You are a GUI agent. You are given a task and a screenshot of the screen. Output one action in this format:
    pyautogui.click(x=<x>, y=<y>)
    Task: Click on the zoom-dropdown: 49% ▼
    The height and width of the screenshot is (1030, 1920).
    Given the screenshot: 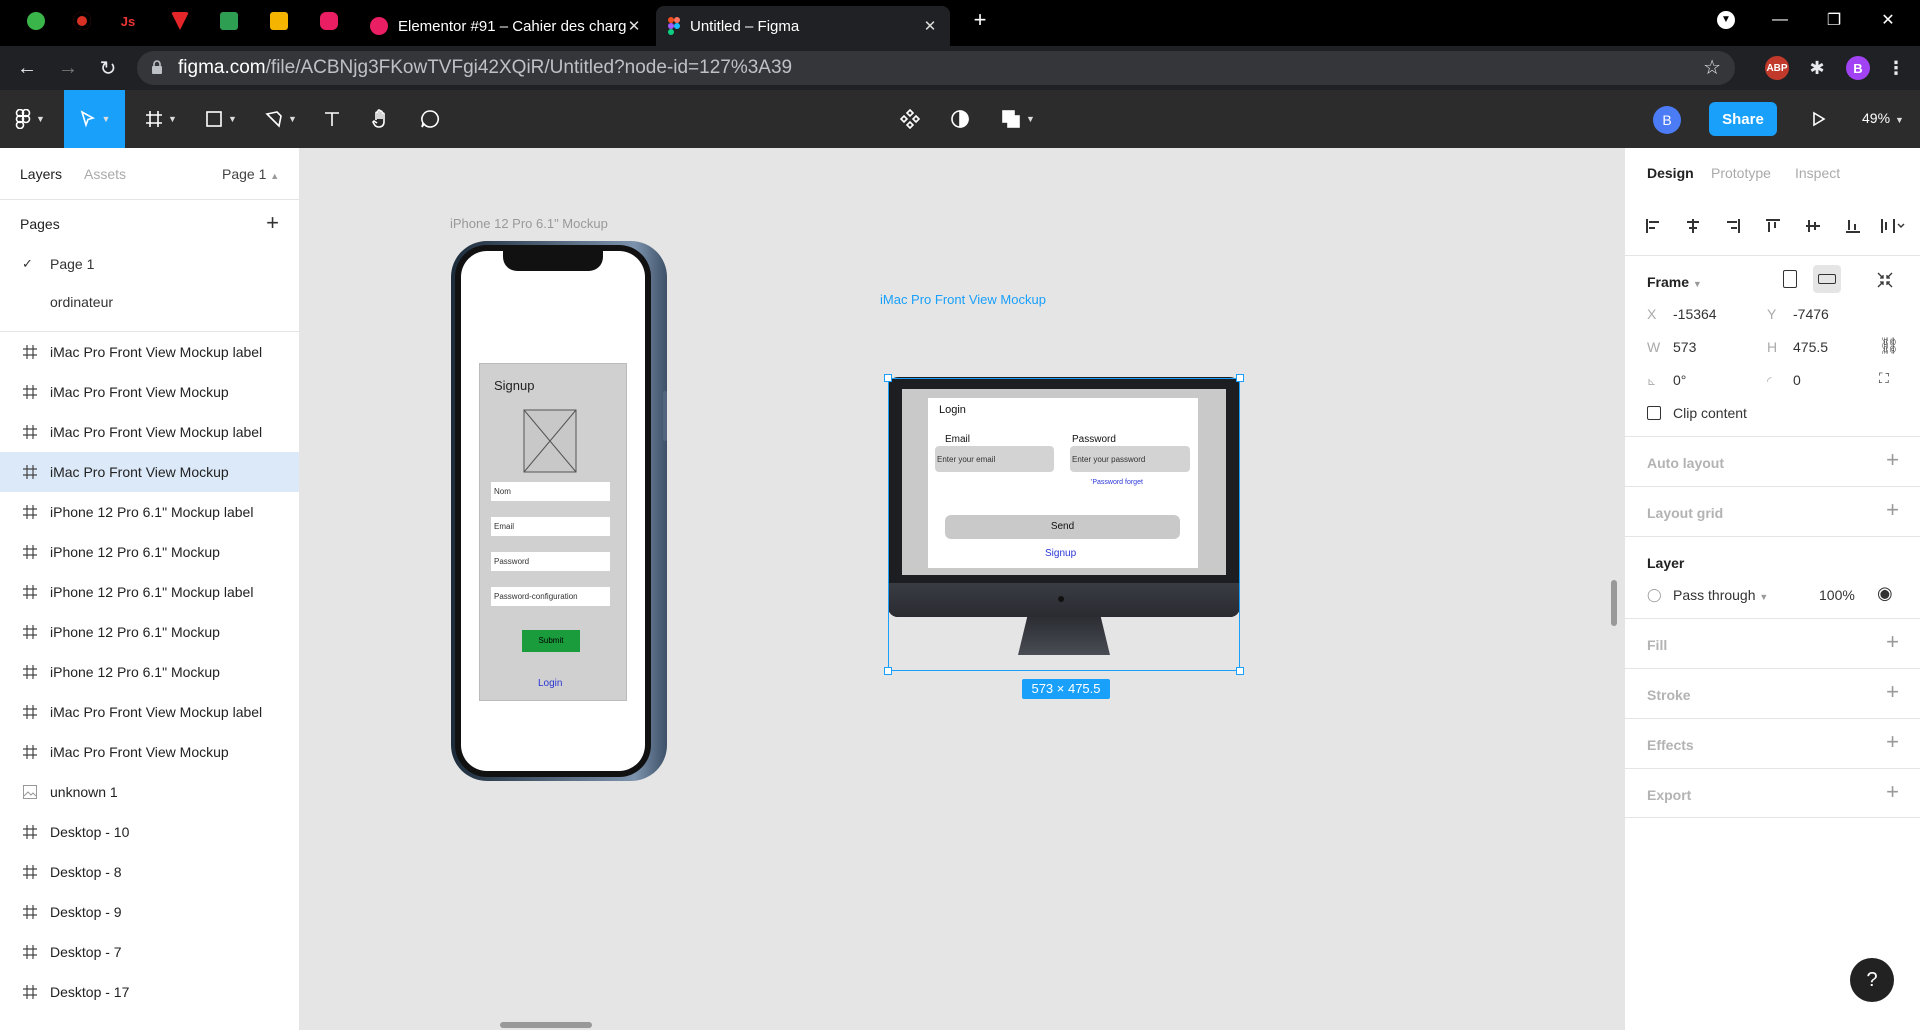 What is the action you would take?
    pyautogui.click(x=1883, y=118)
    